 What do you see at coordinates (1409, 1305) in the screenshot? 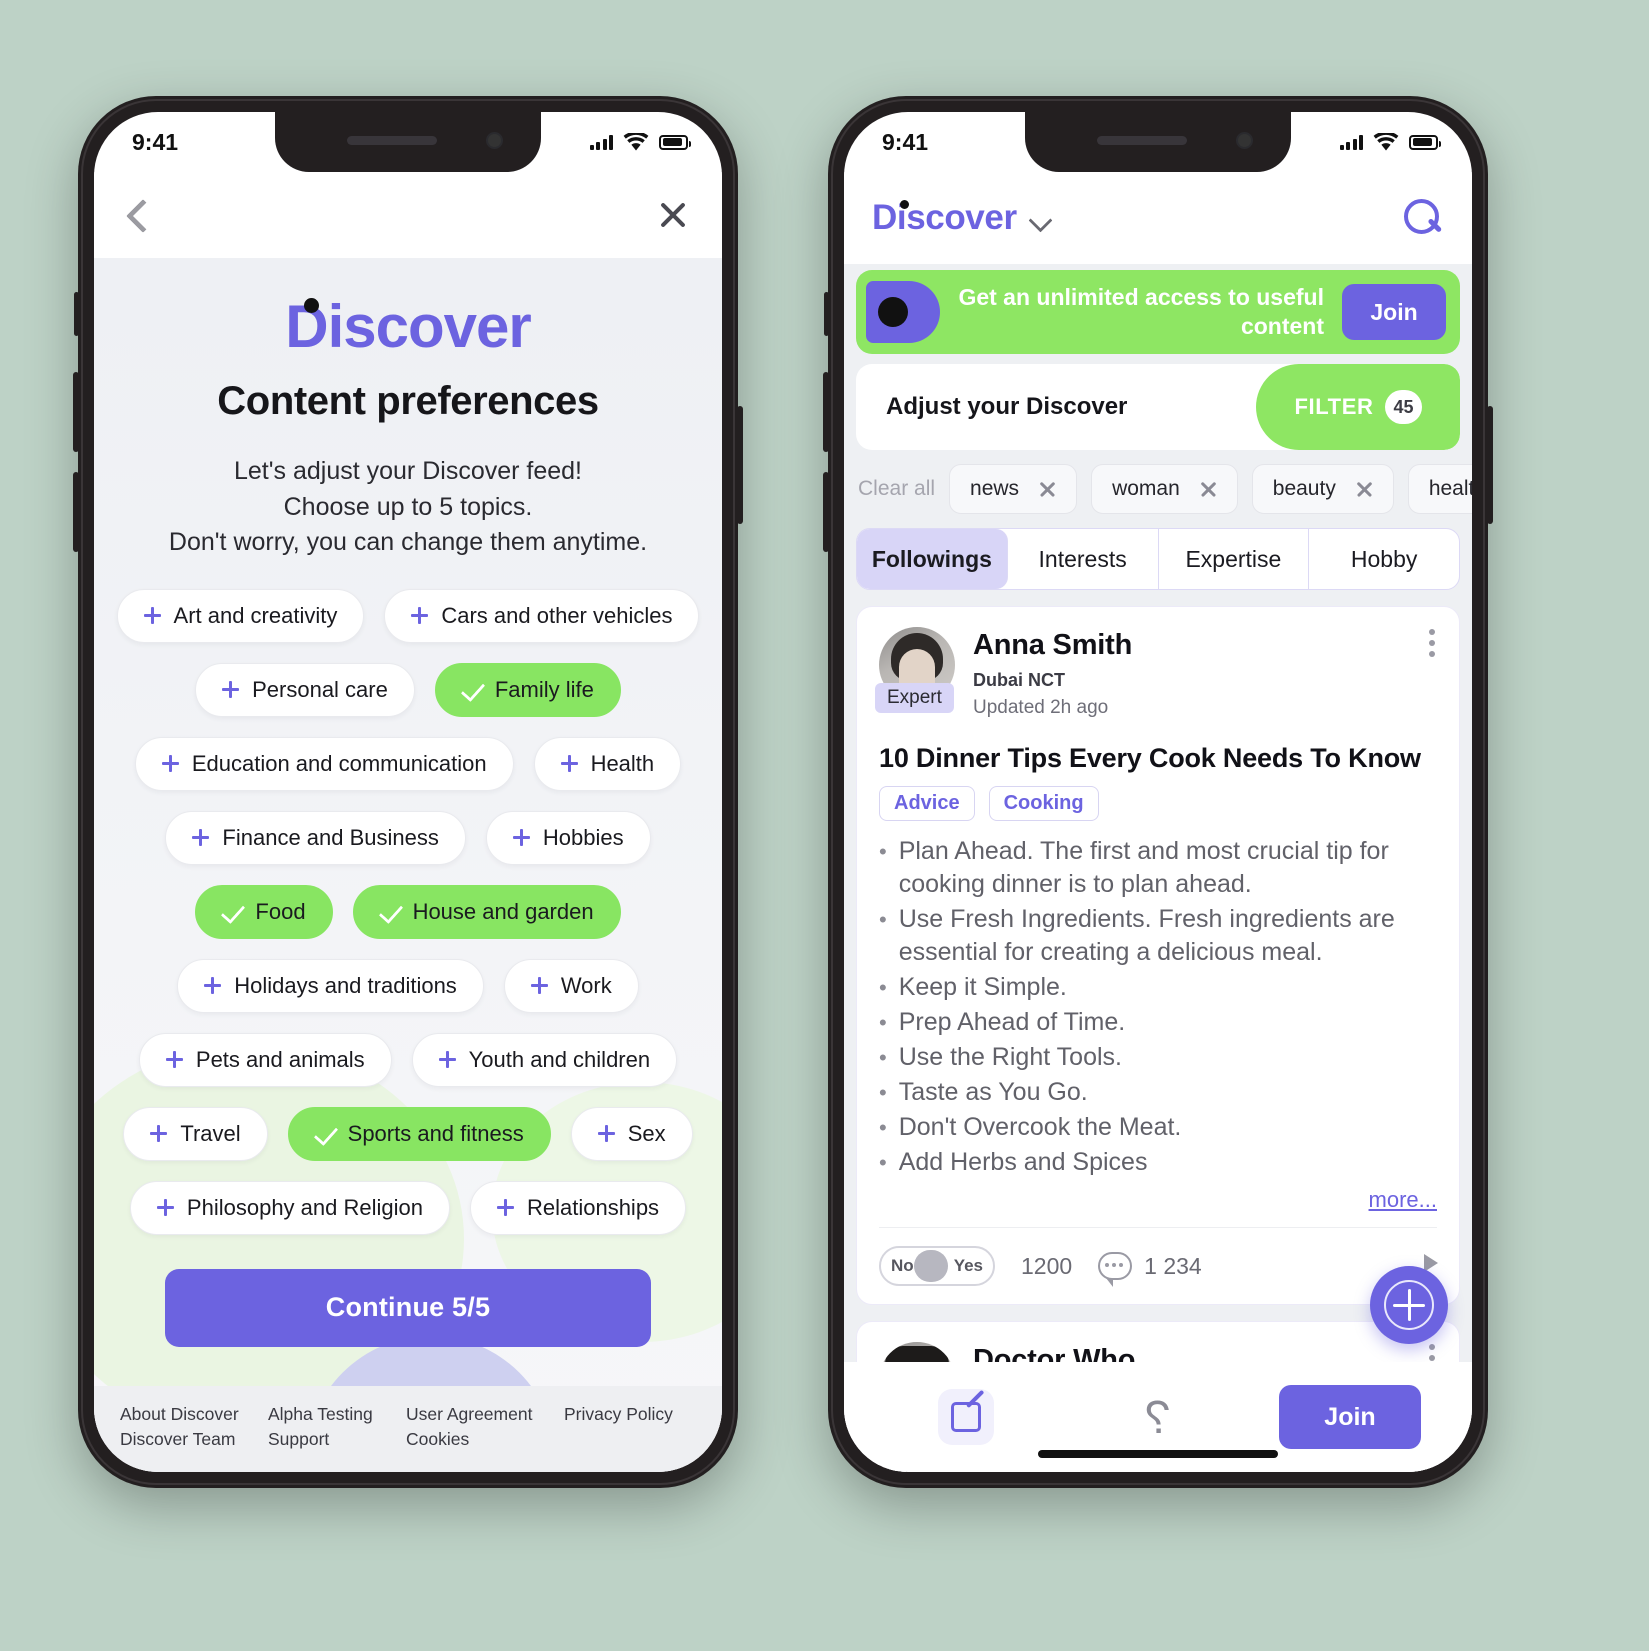
I see `add-post-fab` at bounding box center [1409, 1305].